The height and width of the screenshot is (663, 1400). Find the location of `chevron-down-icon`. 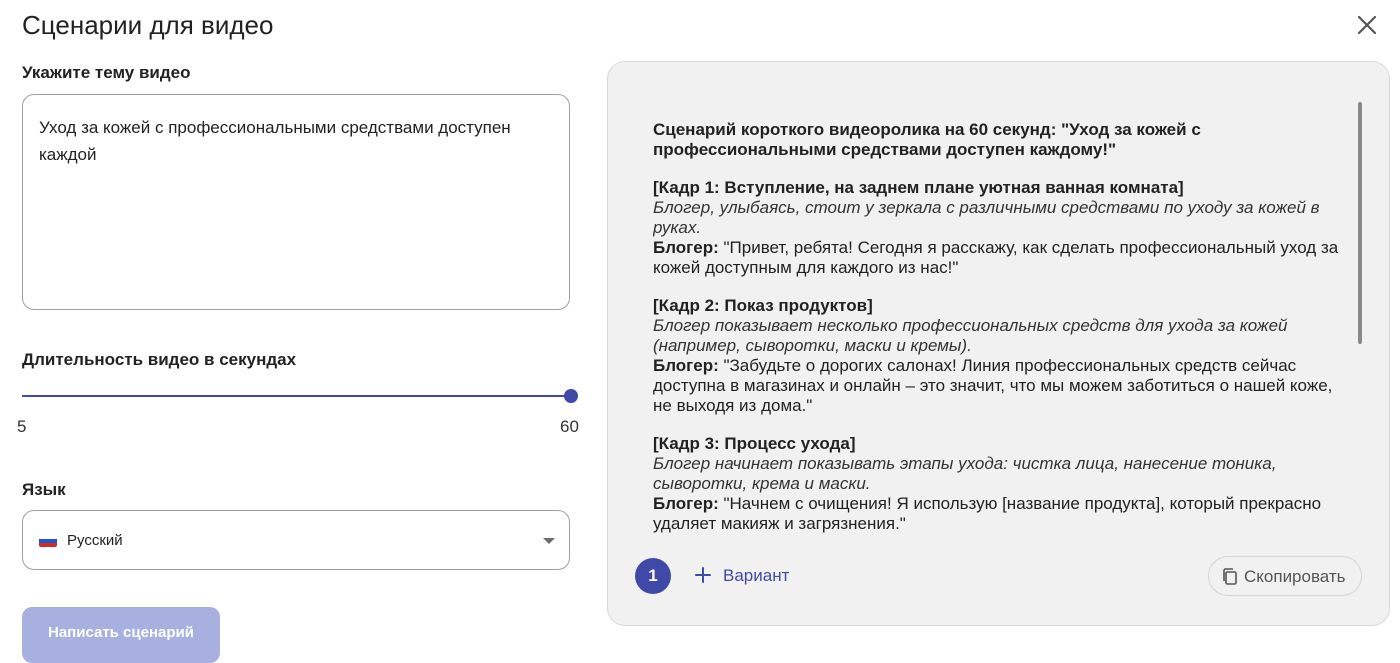

chevron-down-icon is located at coordinates (549, 541).